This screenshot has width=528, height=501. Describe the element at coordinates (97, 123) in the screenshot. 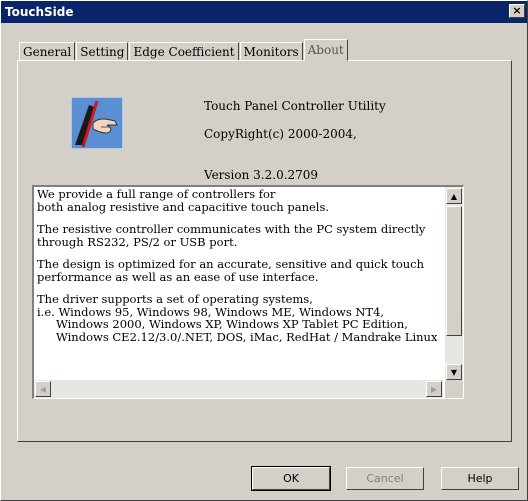

I see `touch-hand-logo-icon` at that location.